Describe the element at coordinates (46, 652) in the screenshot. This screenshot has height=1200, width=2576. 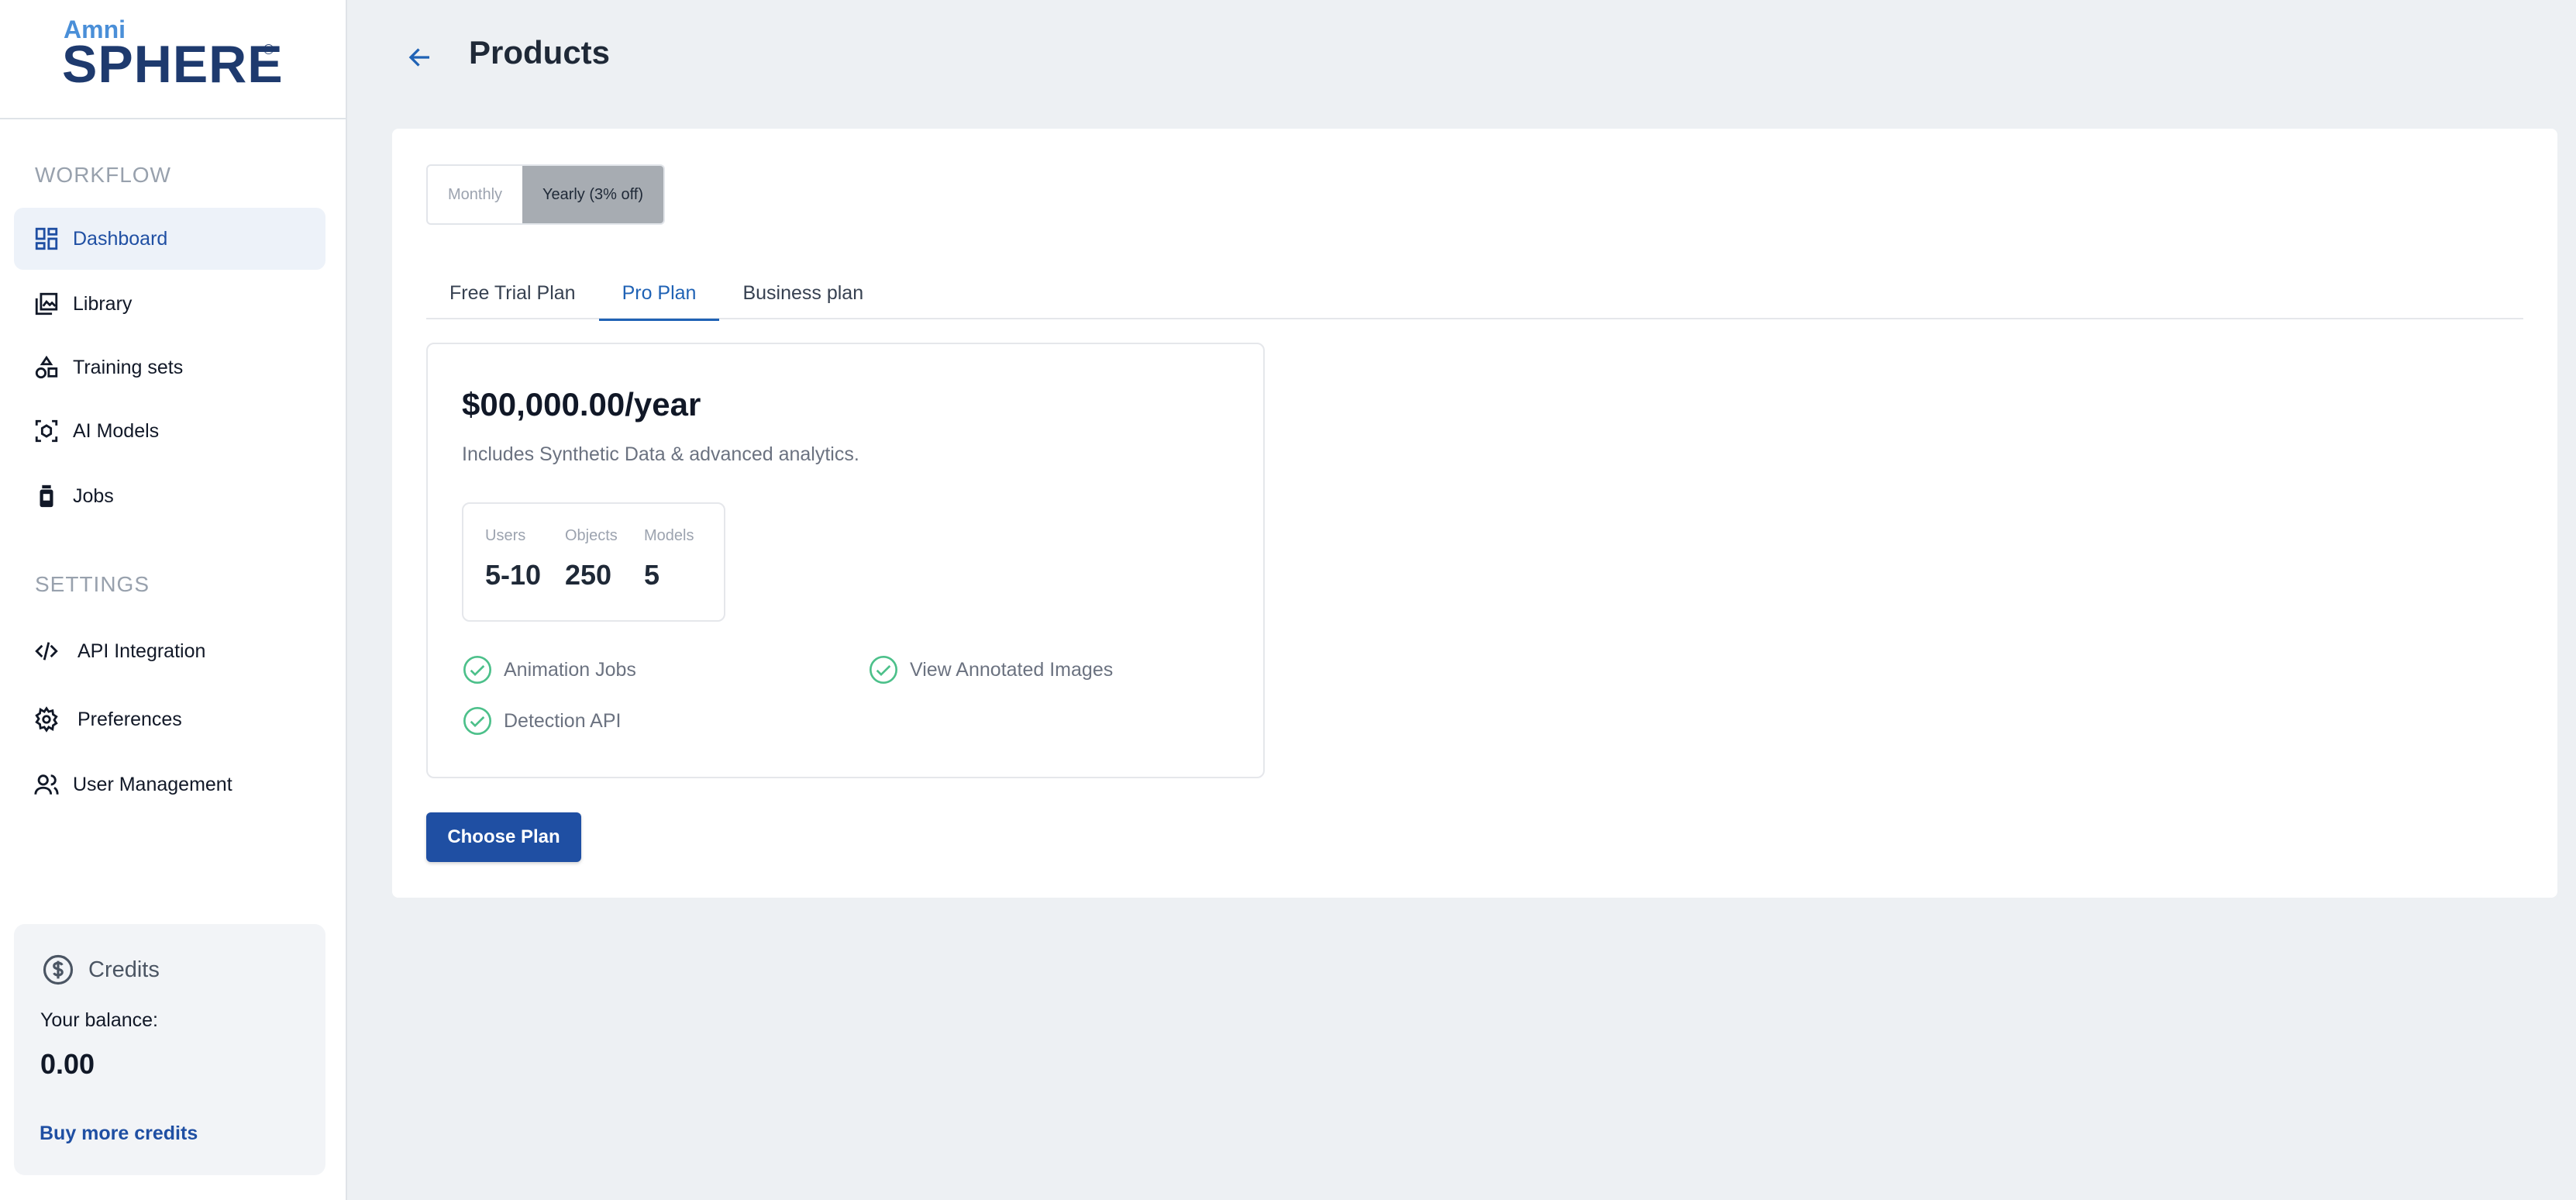
I see `code-icon` at that location.